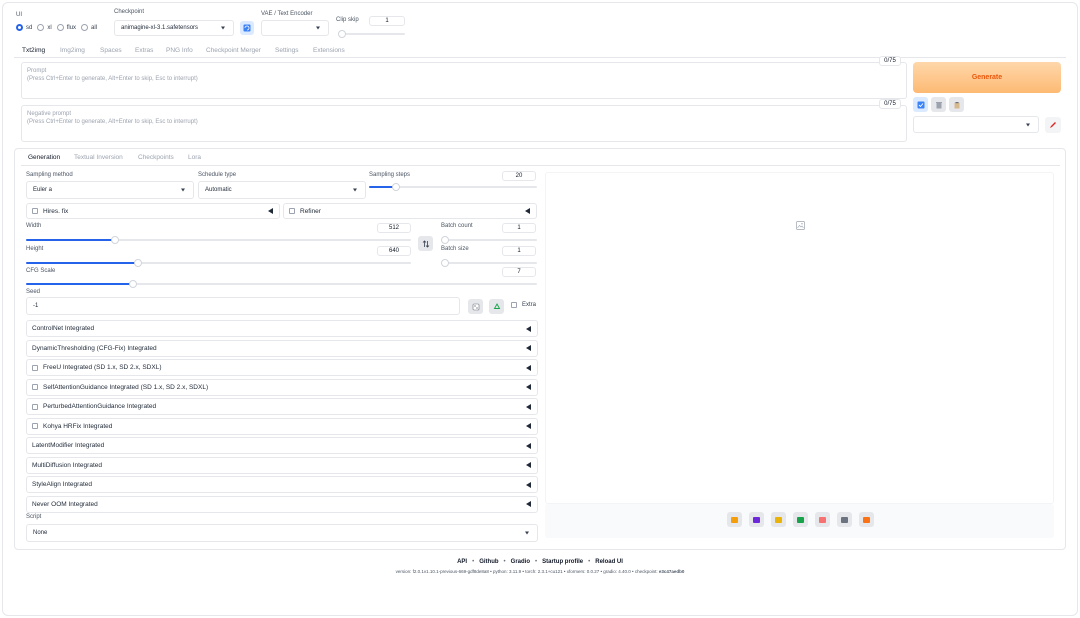 Image resolution: width=1080 pixels, height=618 pixels. What do you see at coordinates (71, 27) in the screenshot?
I see `ui-radio-label: flux` at bounding box center [71, 27].